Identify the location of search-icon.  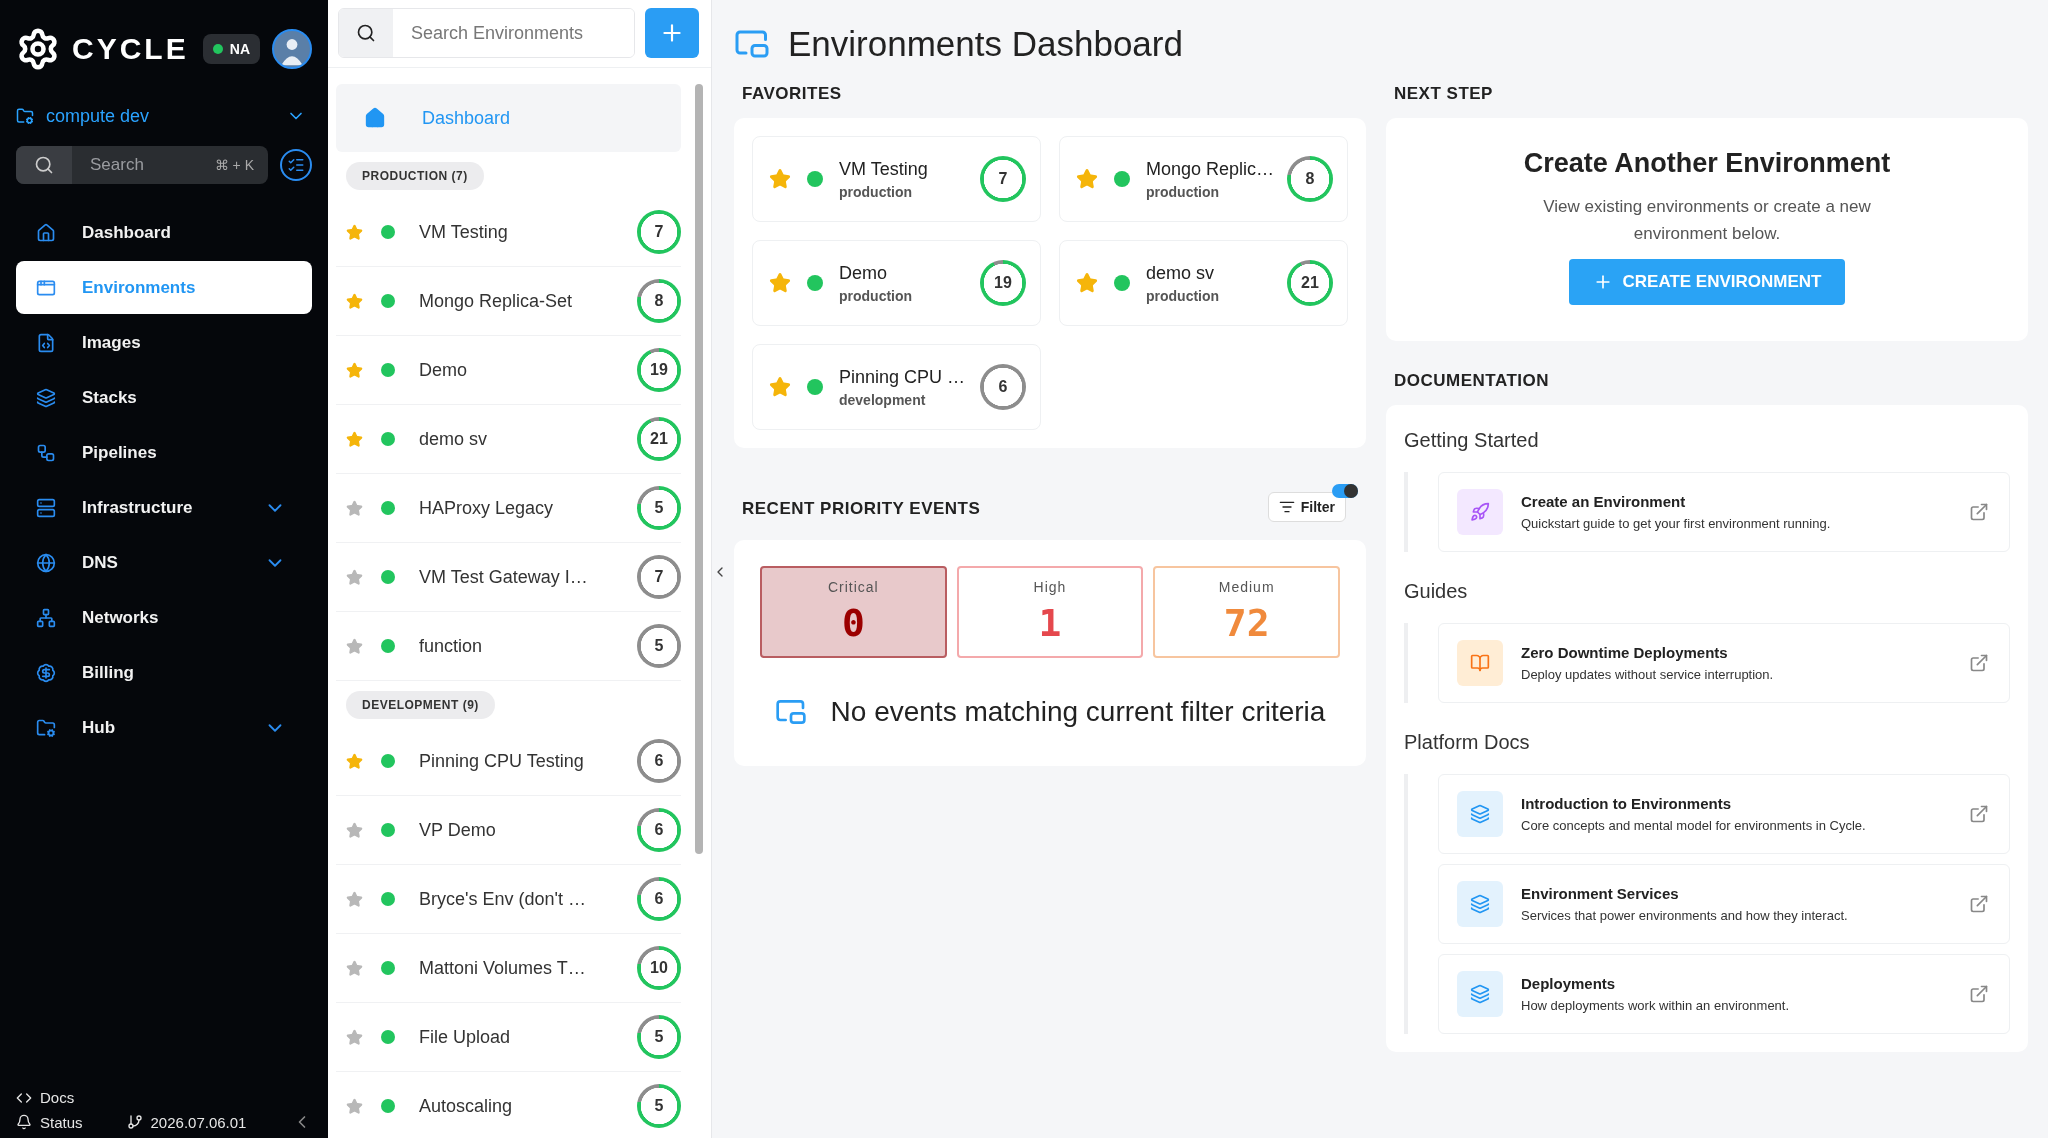
(366, 33).